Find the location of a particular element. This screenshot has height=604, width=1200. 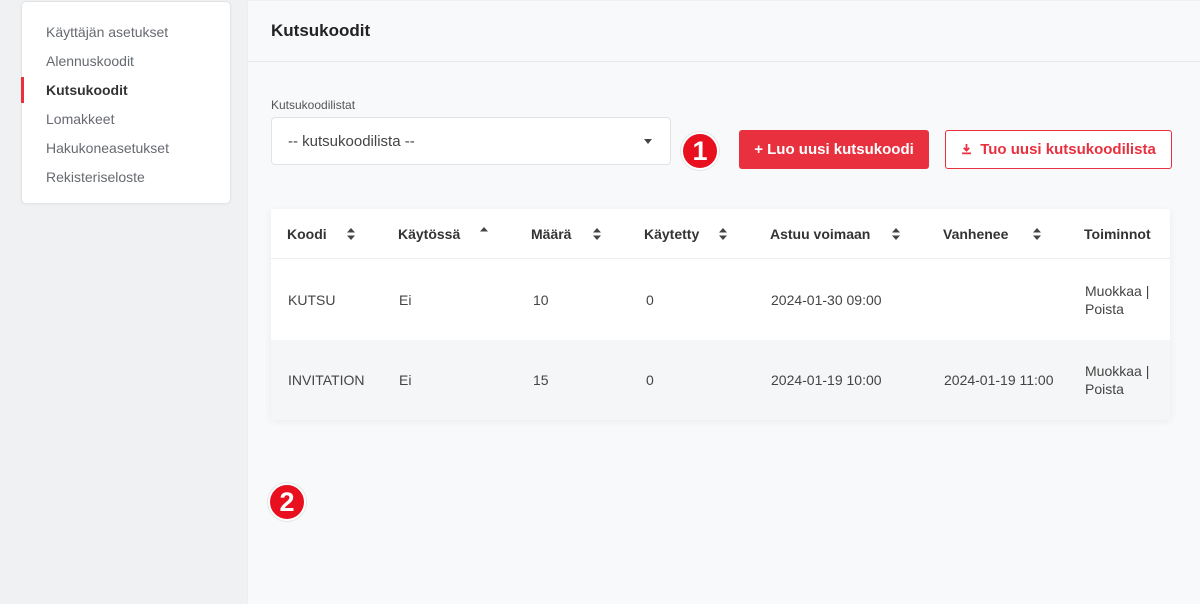

column-header-label: Astuu voimaan is located at coordinates (820, 234).